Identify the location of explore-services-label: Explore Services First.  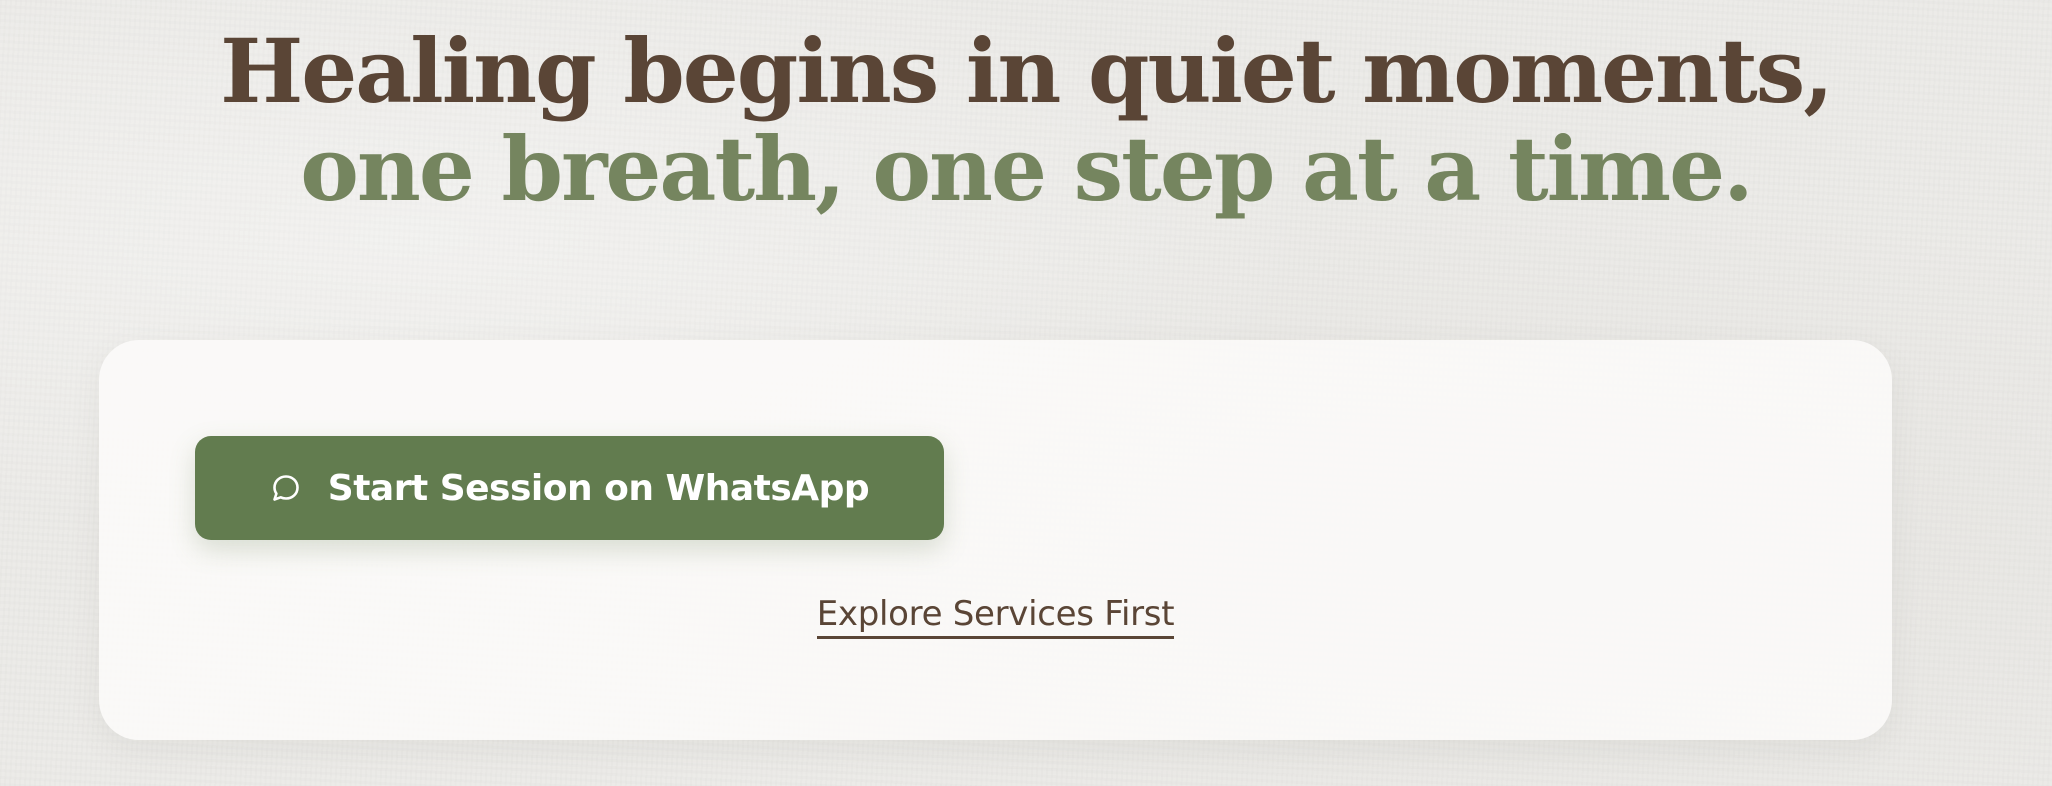
(995, 616).